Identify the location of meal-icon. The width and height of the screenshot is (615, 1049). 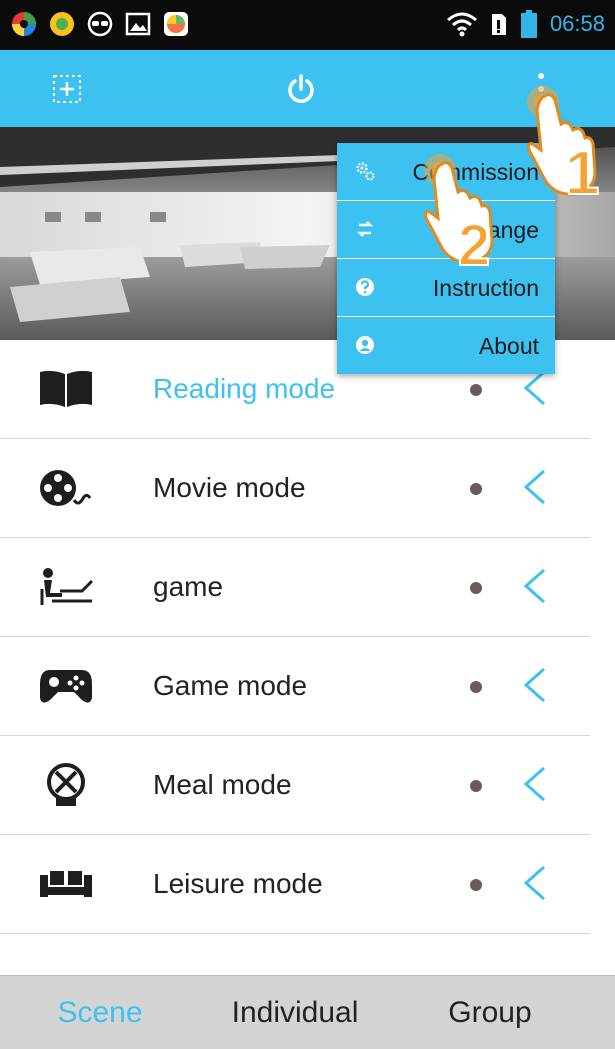
(66, 785).